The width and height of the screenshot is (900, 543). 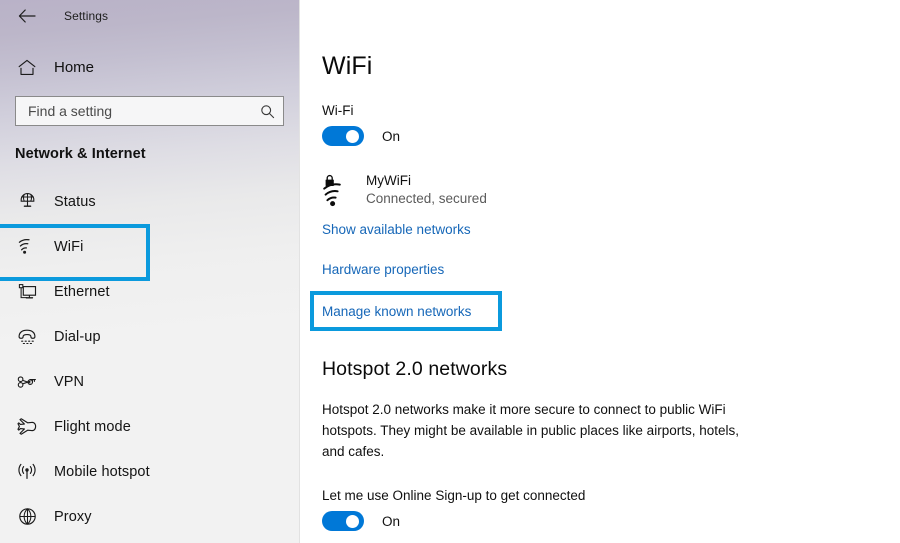 I want to click on hardware-properties-link: Hardware properties, so click(x=383, y=269).